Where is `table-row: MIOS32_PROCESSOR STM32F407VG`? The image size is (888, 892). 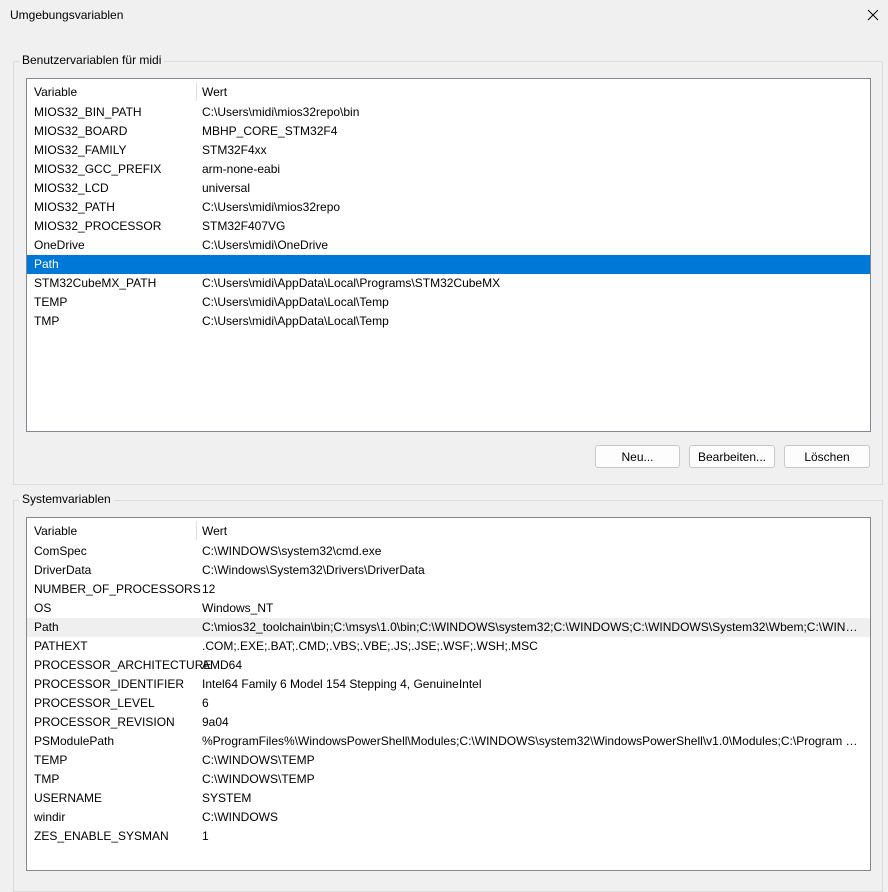 table-row: MIOS32_PROCESSOR STM32F407VG is located at coordinates (448, 226).